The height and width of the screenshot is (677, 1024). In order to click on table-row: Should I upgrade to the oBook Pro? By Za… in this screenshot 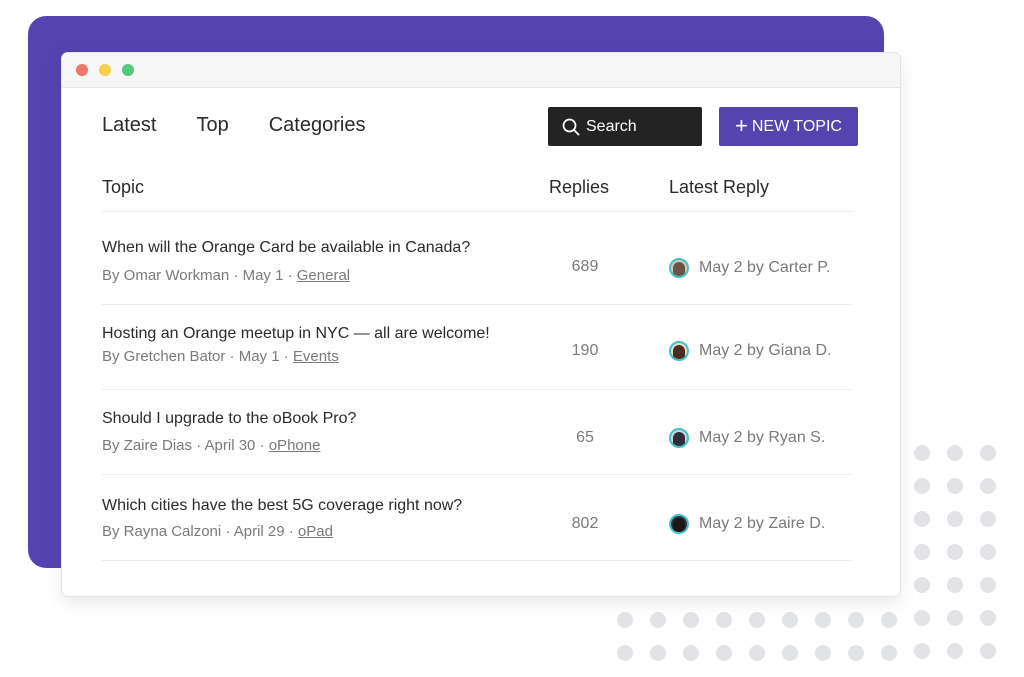, I will do `click(477, 432)`.